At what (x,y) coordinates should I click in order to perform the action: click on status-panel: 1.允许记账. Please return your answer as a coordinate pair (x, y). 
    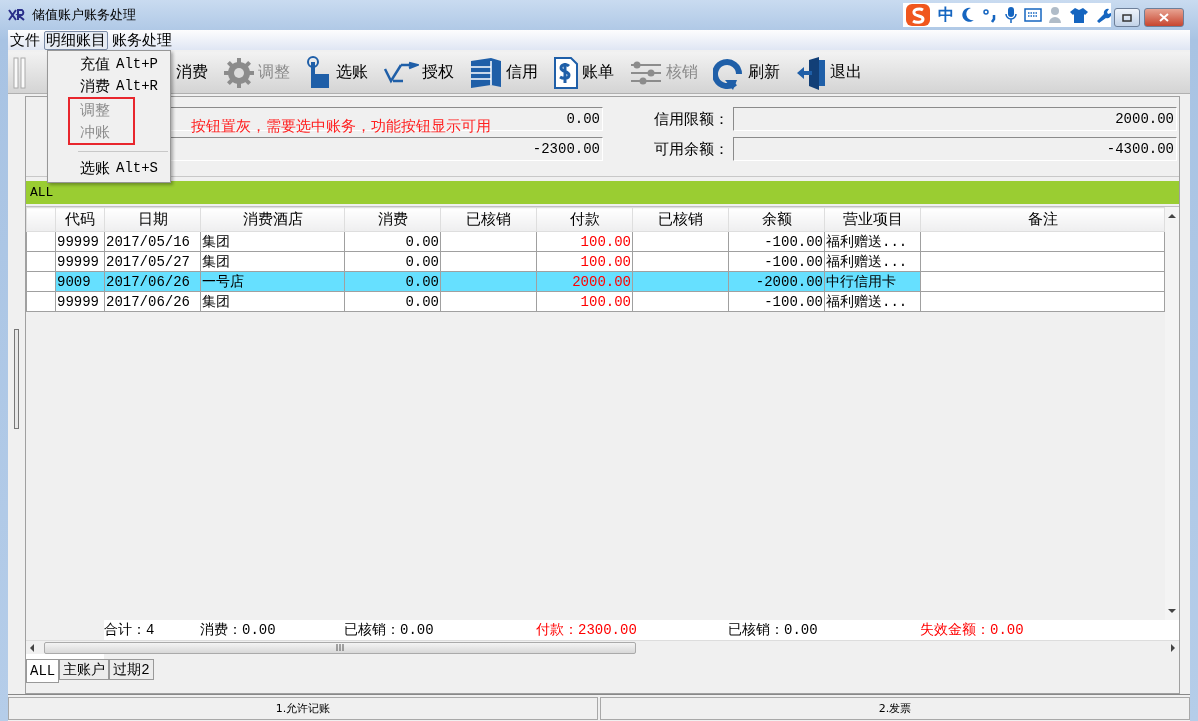
    Looking at the image, I should click on (303, 708).